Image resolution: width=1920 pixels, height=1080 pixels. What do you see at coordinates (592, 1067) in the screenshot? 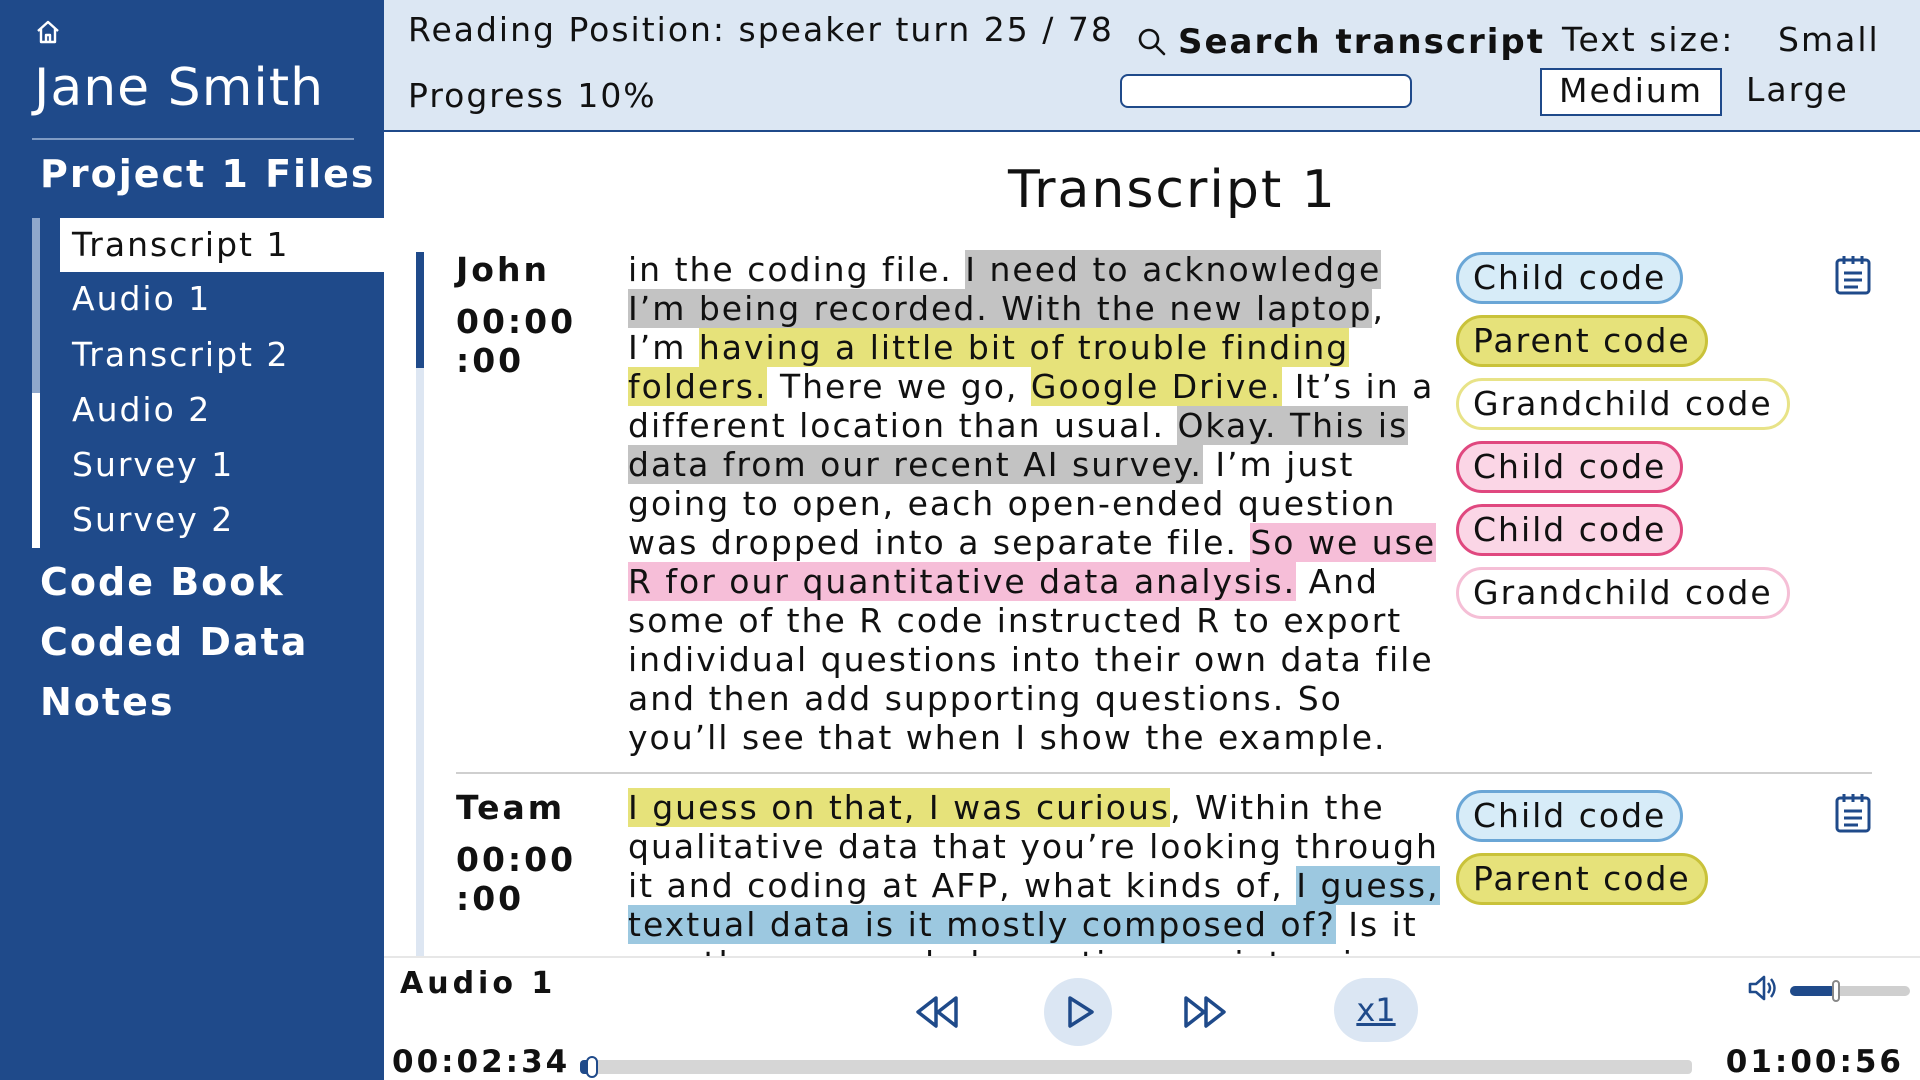
I see `seek-handle` at bounding box center [592, 1067].